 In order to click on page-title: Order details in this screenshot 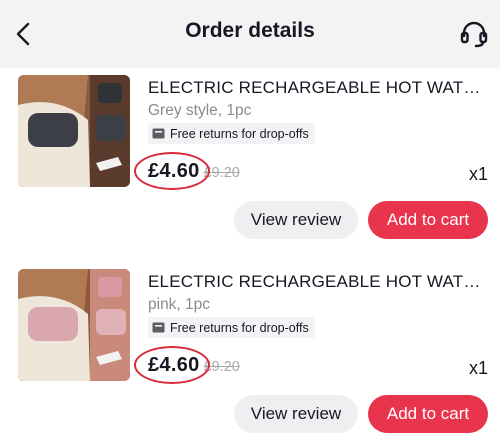, I will do `click(250, 30)`.